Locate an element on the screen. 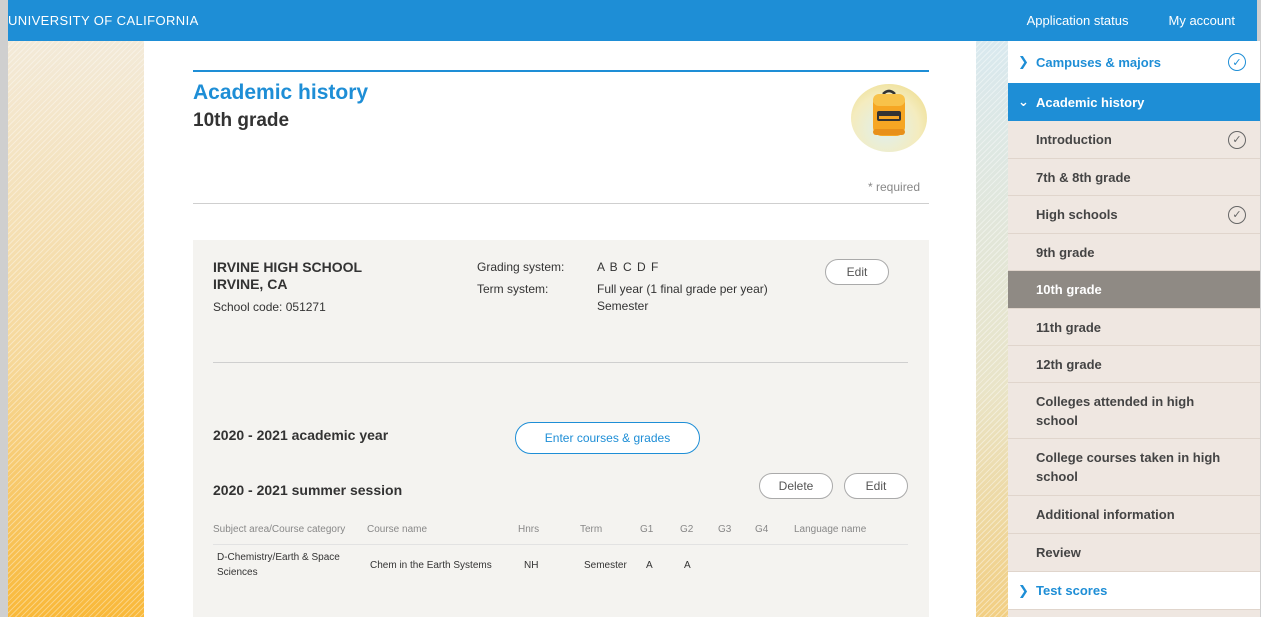 Image resolution: width=1261 pixels, height=617 pixels. sidebar-item-introduction: Introduction ✓ is located at coordinates (1134, 140).